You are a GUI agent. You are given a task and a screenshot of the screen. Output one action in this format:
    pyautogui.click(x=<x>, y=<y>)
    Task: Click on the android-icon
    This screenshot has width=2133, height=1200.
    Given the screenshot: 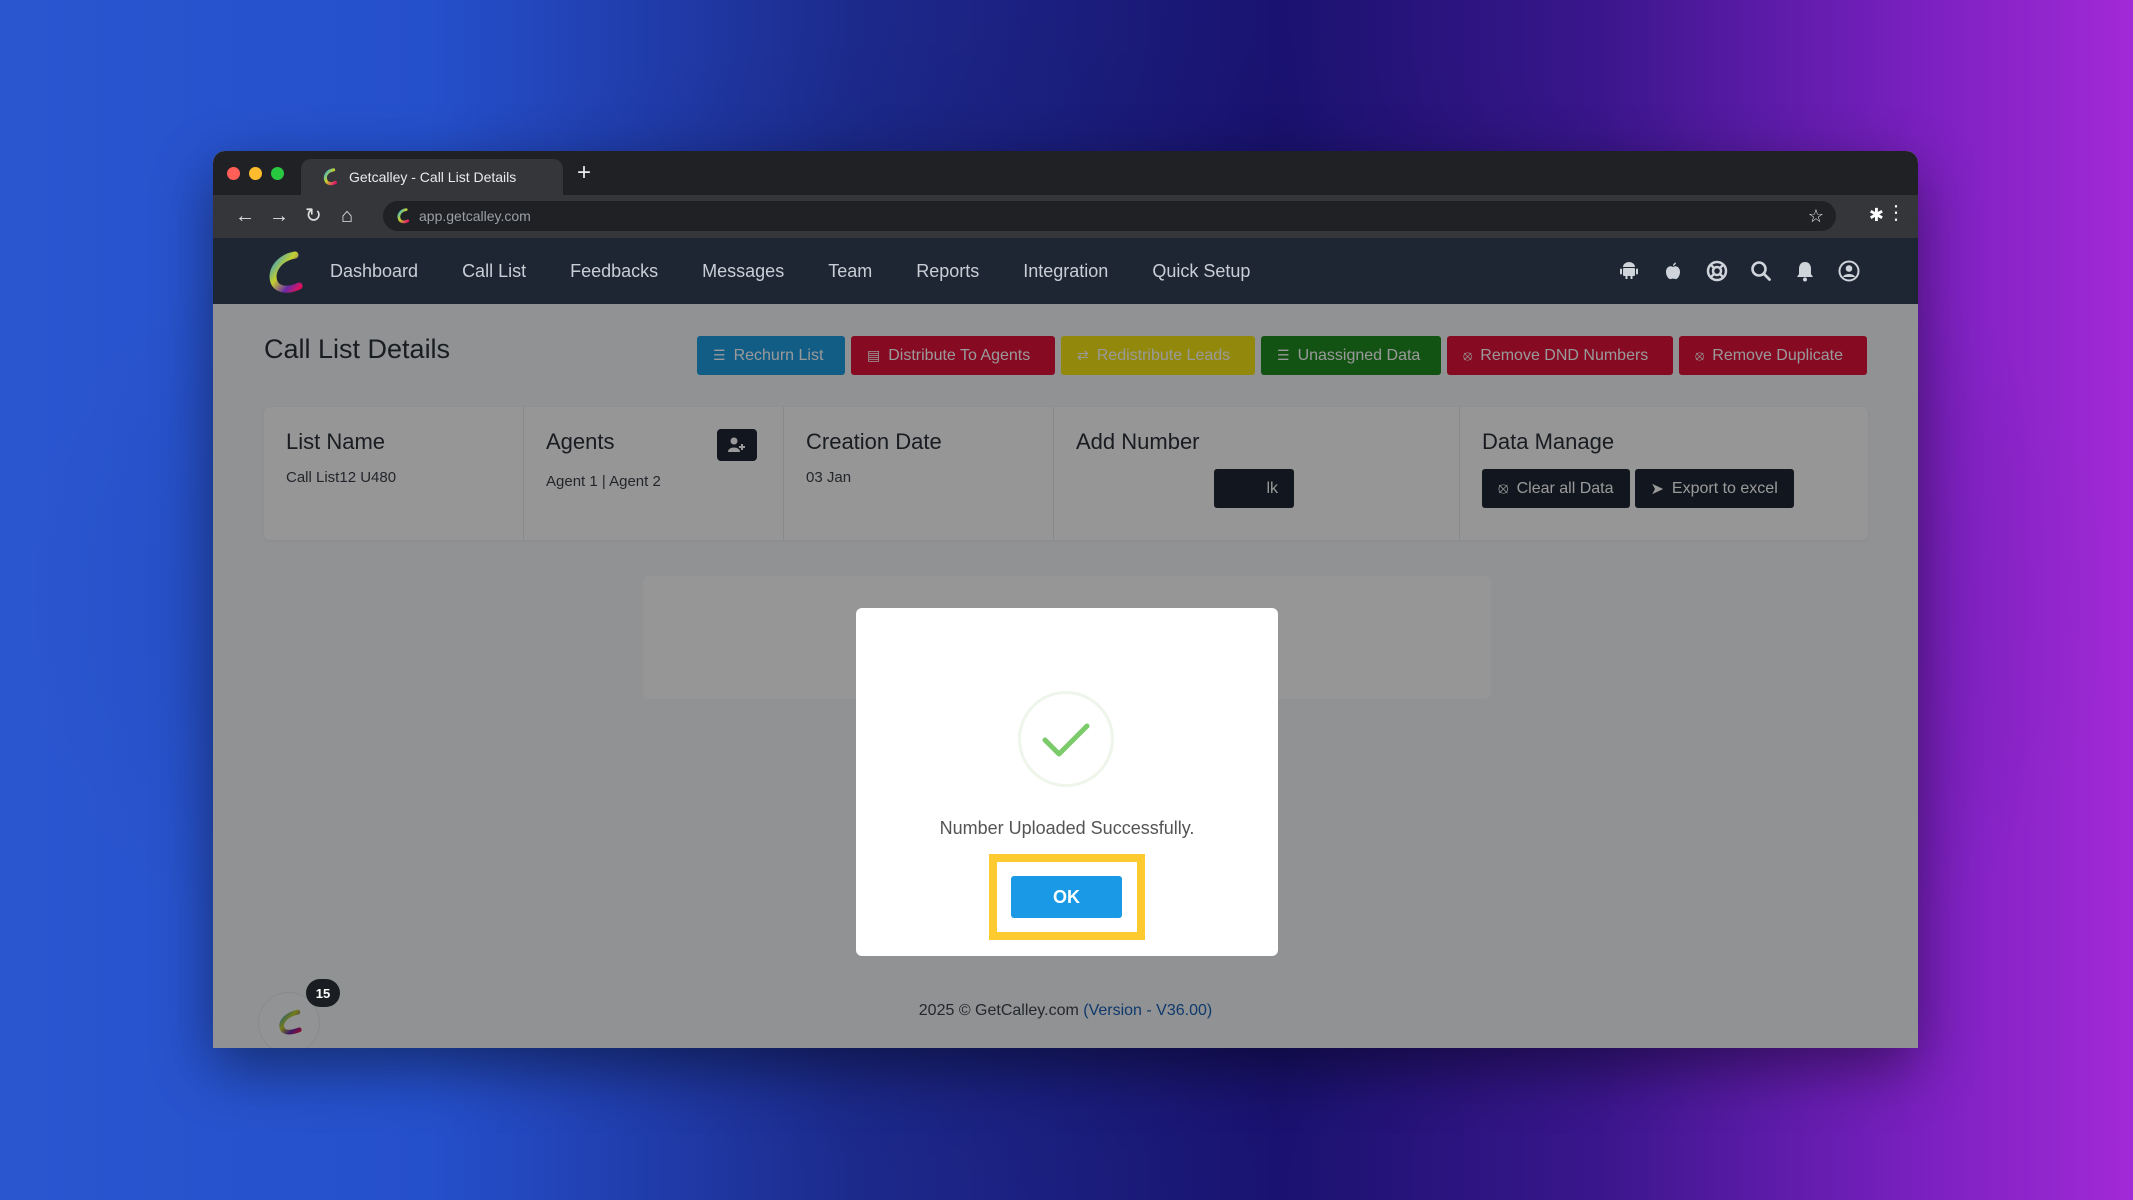 What is the action you would take?
    pyautogui.click(x=1629, y=271)
    